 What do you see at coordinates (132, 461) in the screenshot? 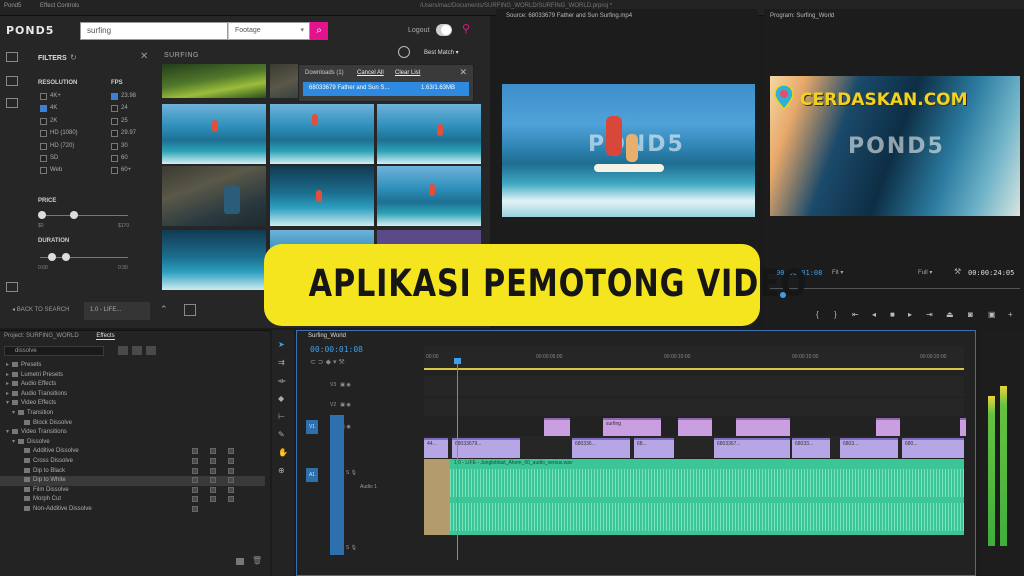
I see `effects-item: Cross Dissolve` at bounding box center [132, 461].